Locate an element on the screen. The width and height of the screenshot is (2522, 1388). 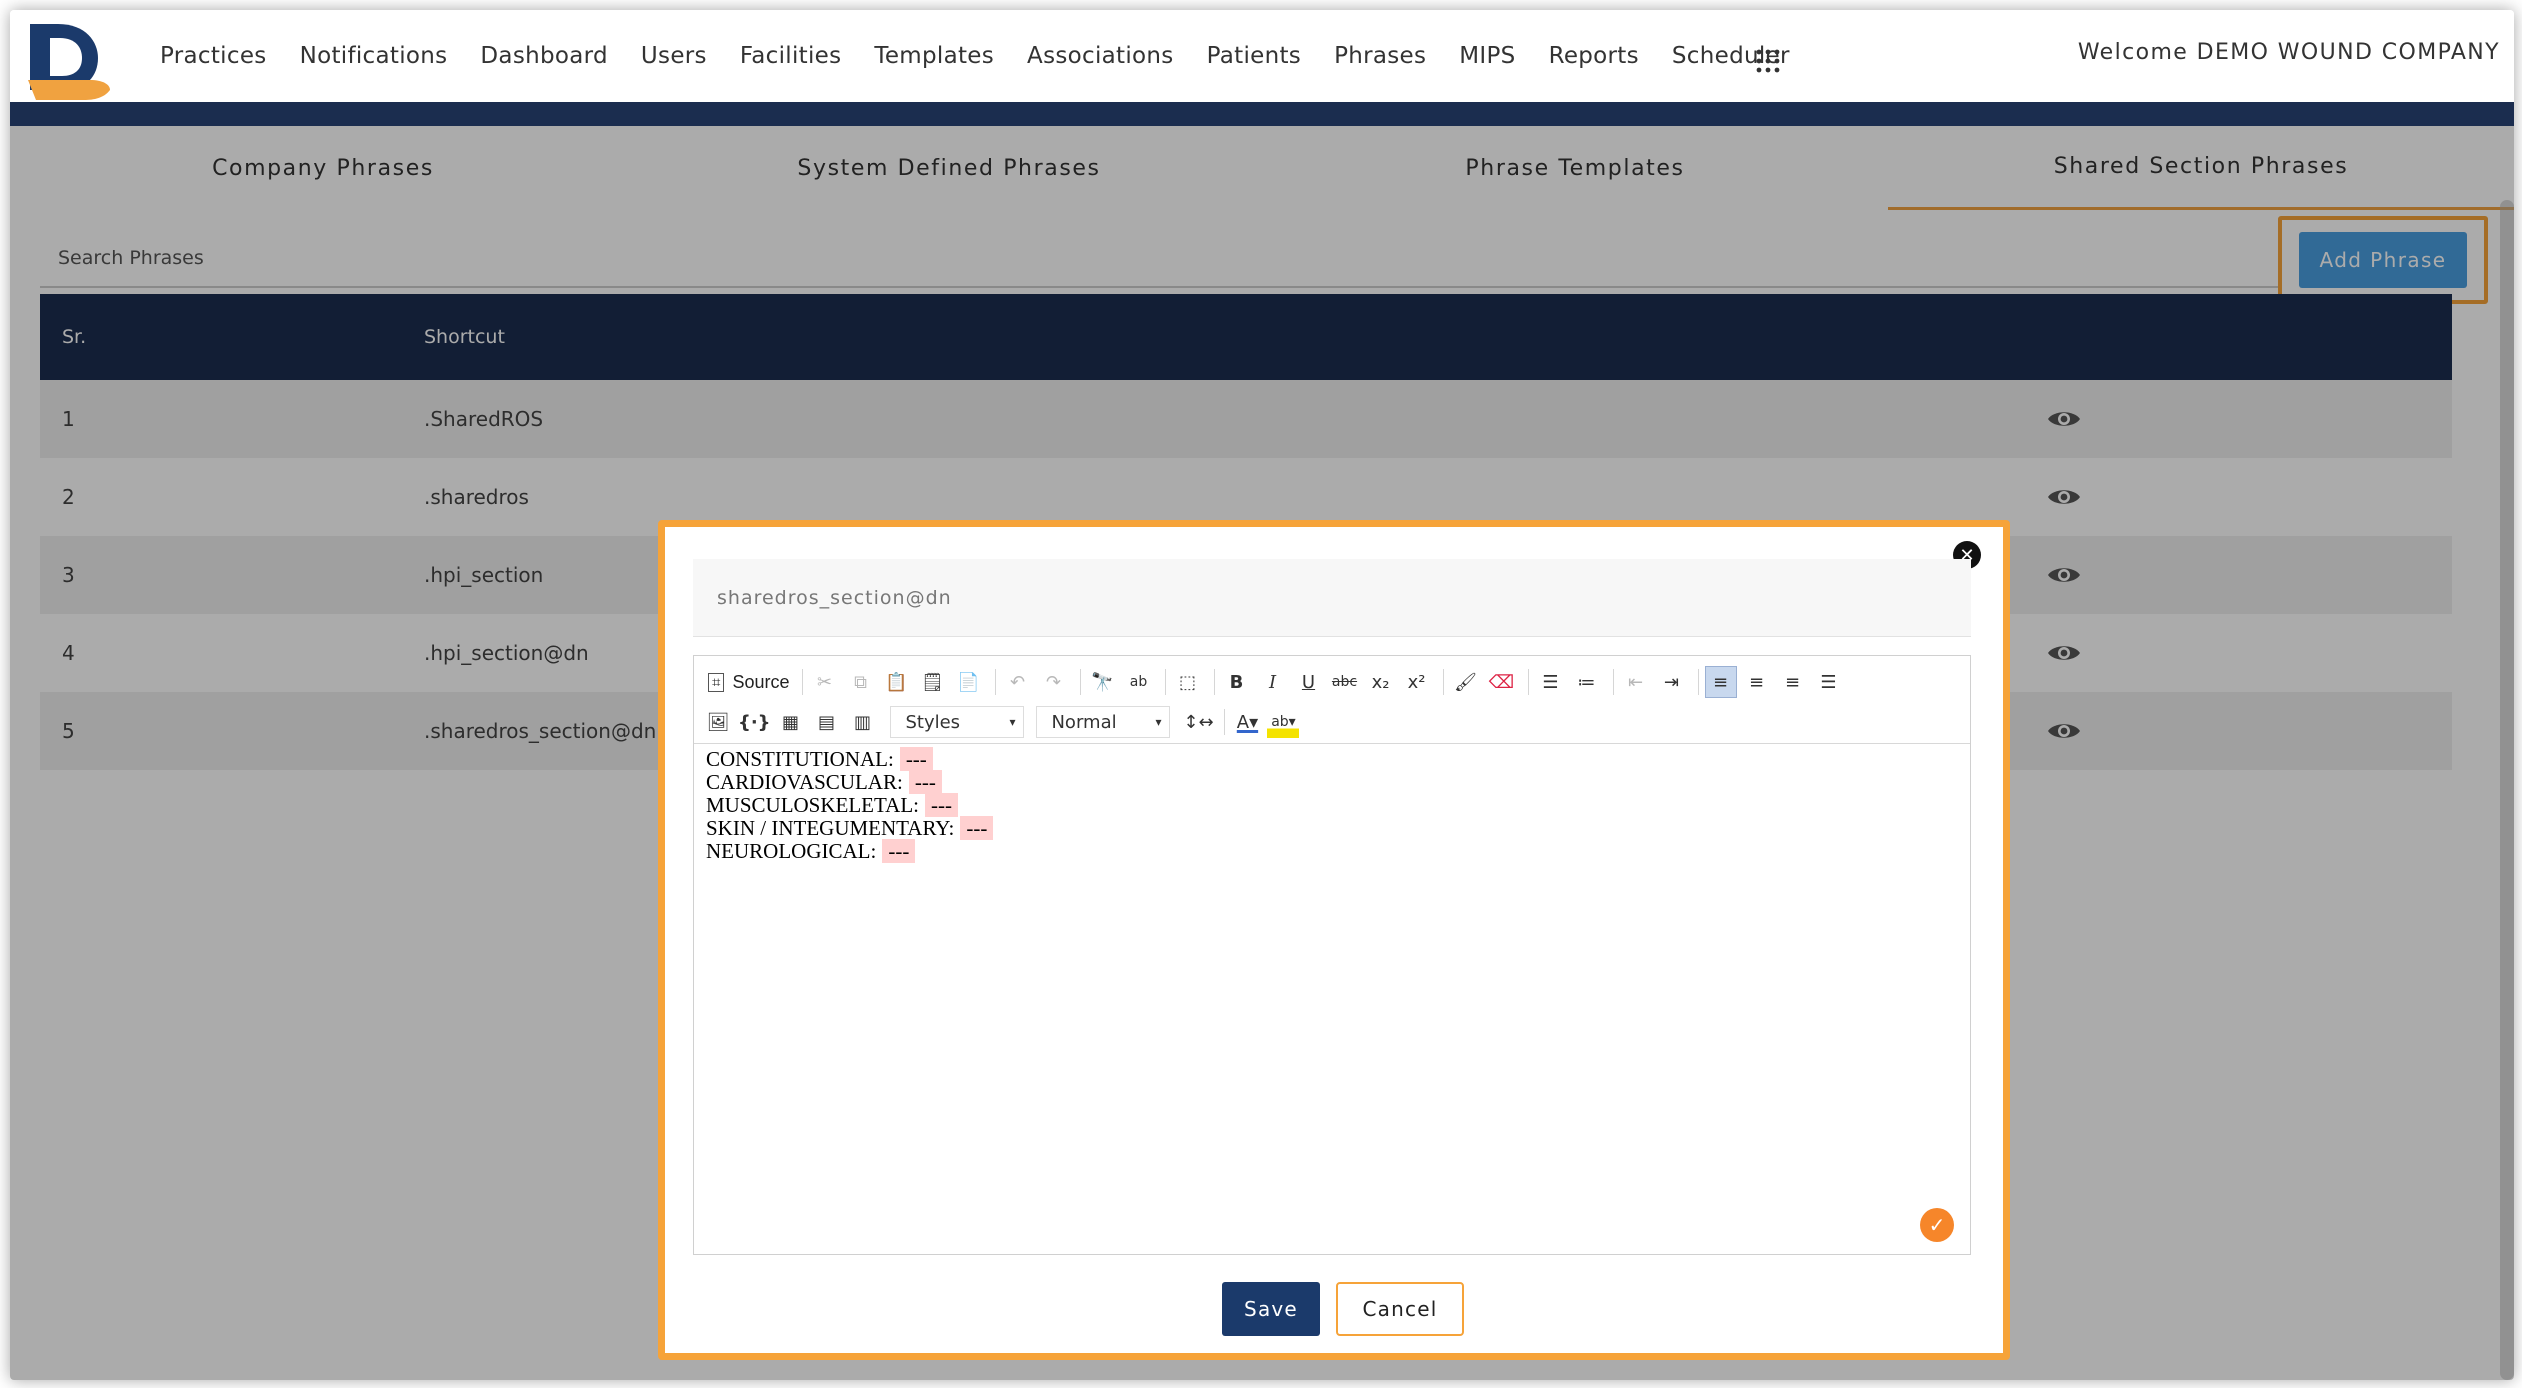
indent-icon: ⇥ is located at coordinates (1672, 682).